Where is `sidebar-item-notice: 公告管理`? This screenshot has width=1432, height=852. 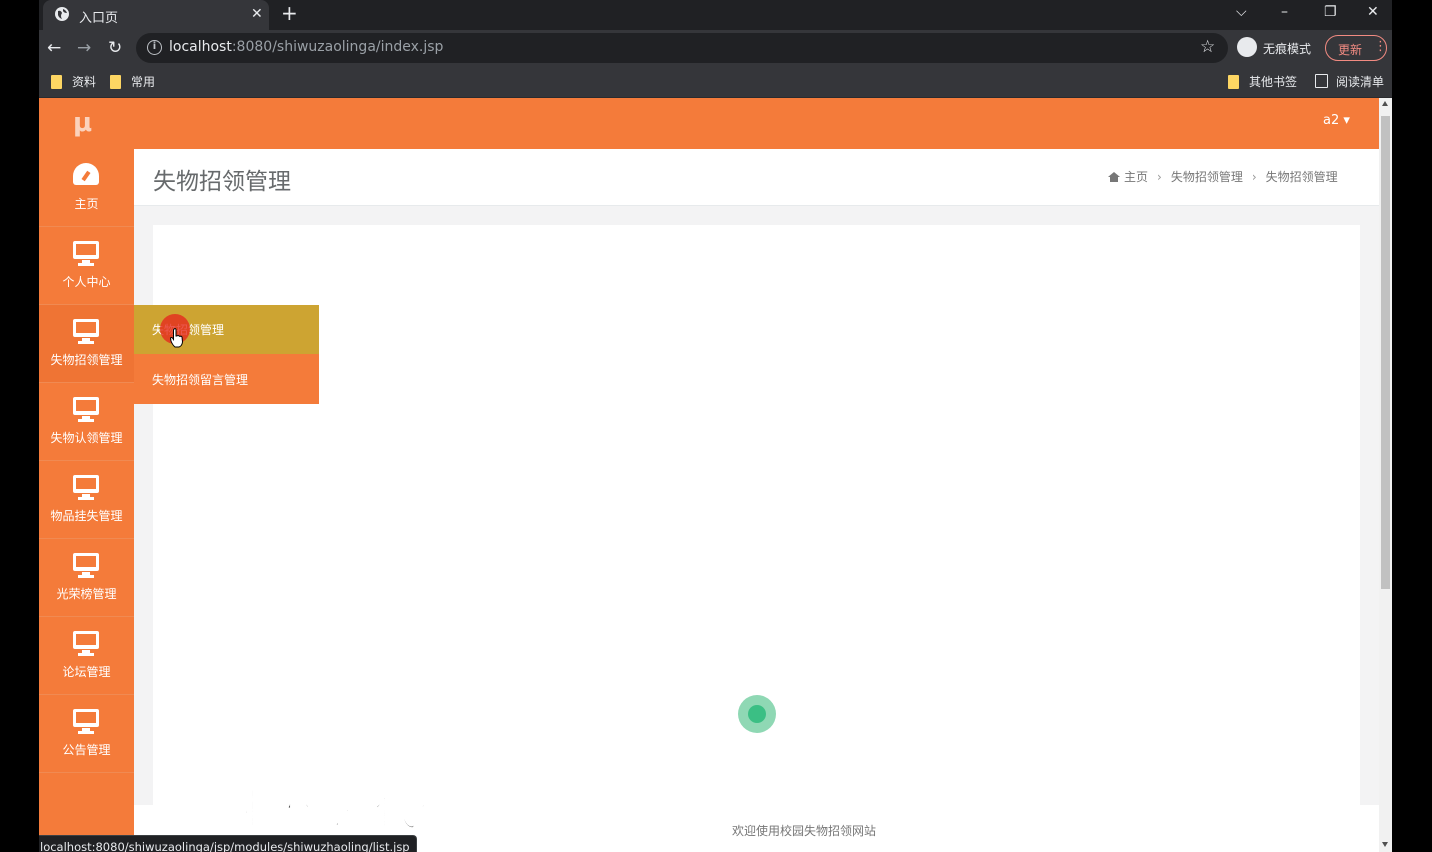
sidebar-item-notice: 公告管理 is located at coordinates (86, 734).